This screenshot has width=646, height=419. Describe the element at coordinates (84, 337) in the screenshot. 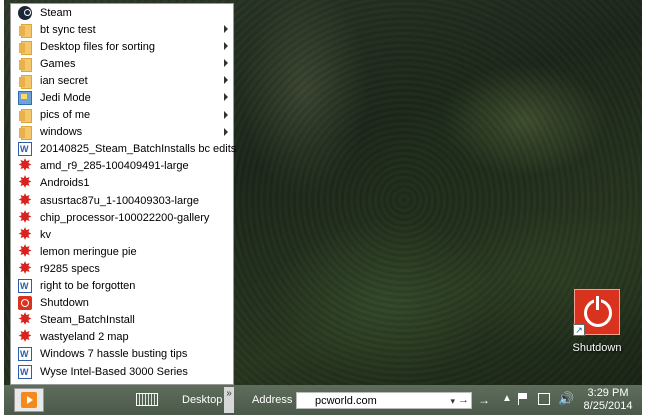

I see `menu-item-label: wastyeland 2 map` at that location.